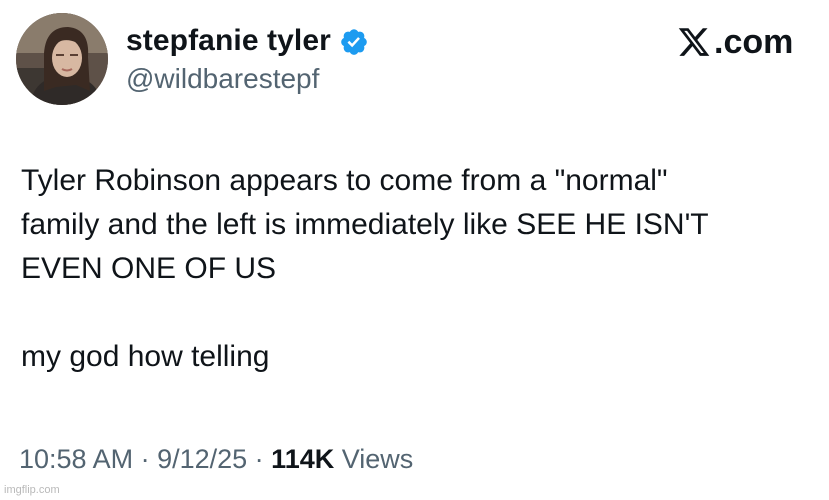 The width and height of the screenshot is (829, 500). Describe the element at coordinates (228, 41) in the screenshot. I see `author-display-name: stepfanie tyler` at that location.